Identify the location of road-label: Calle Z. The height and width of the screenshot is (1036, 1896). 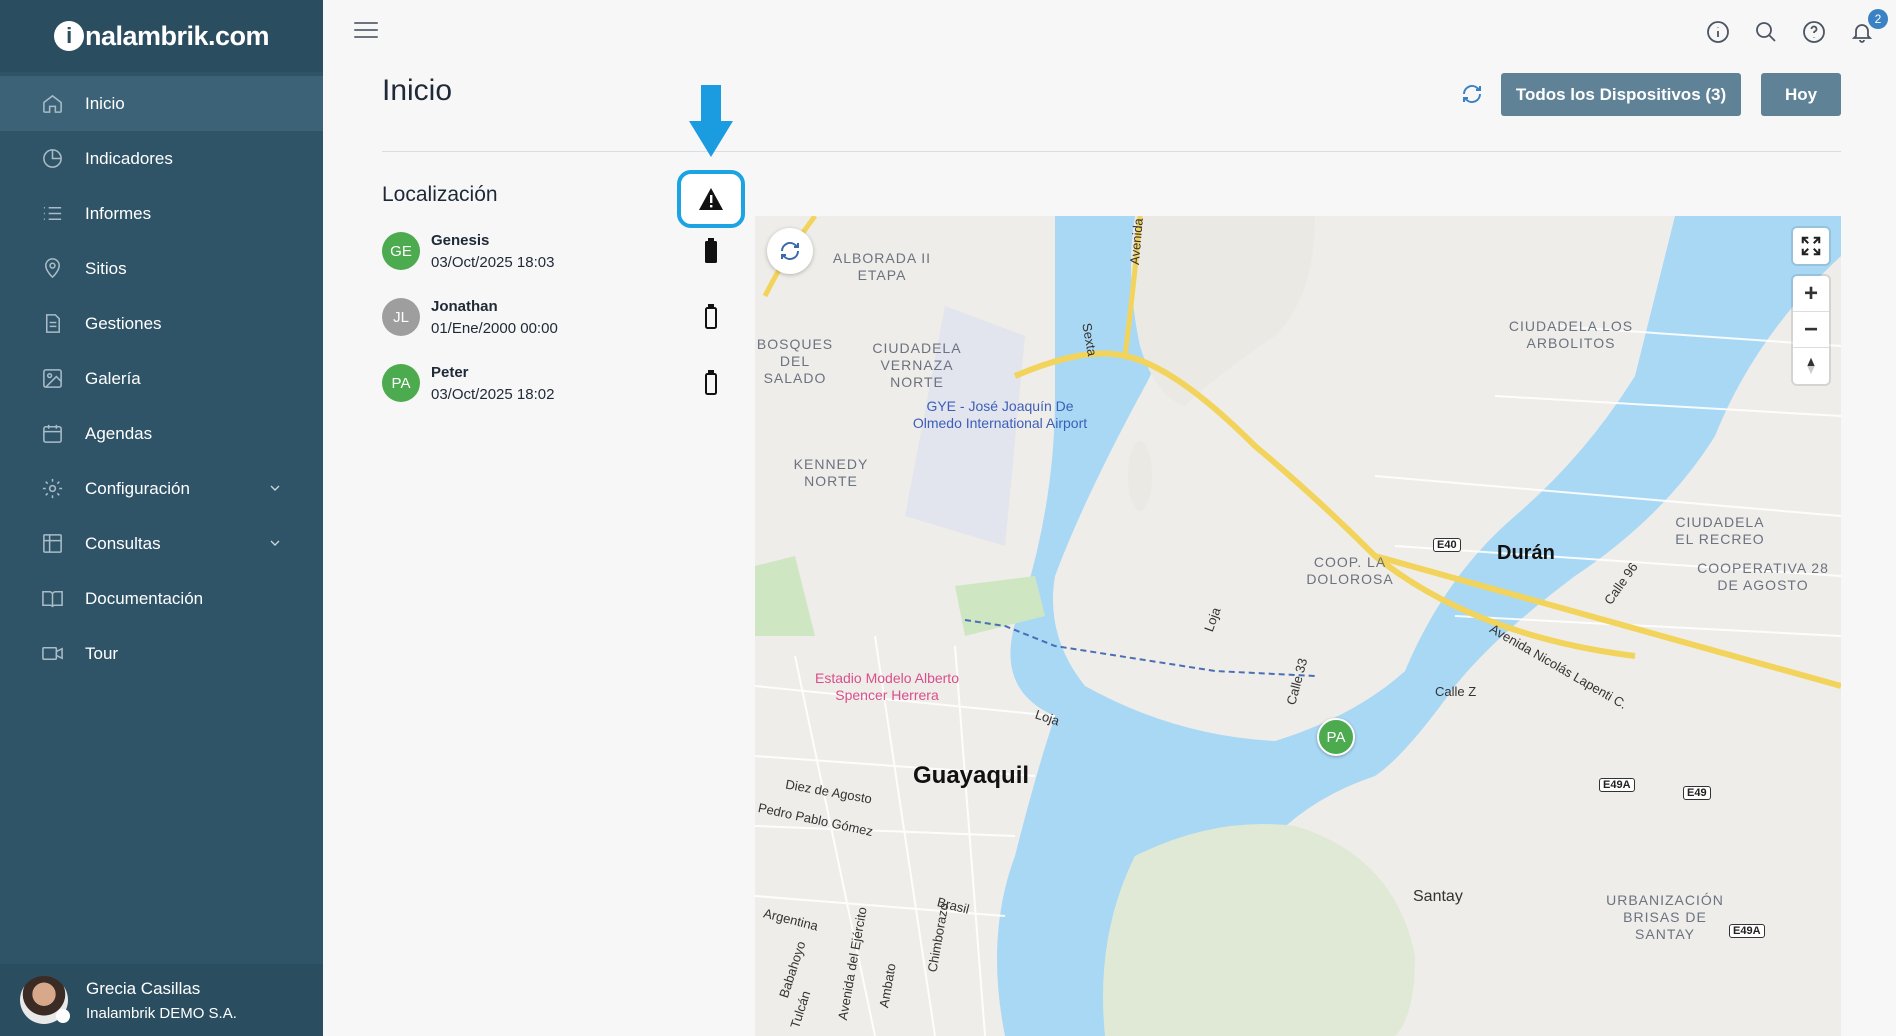
(1456, 691).